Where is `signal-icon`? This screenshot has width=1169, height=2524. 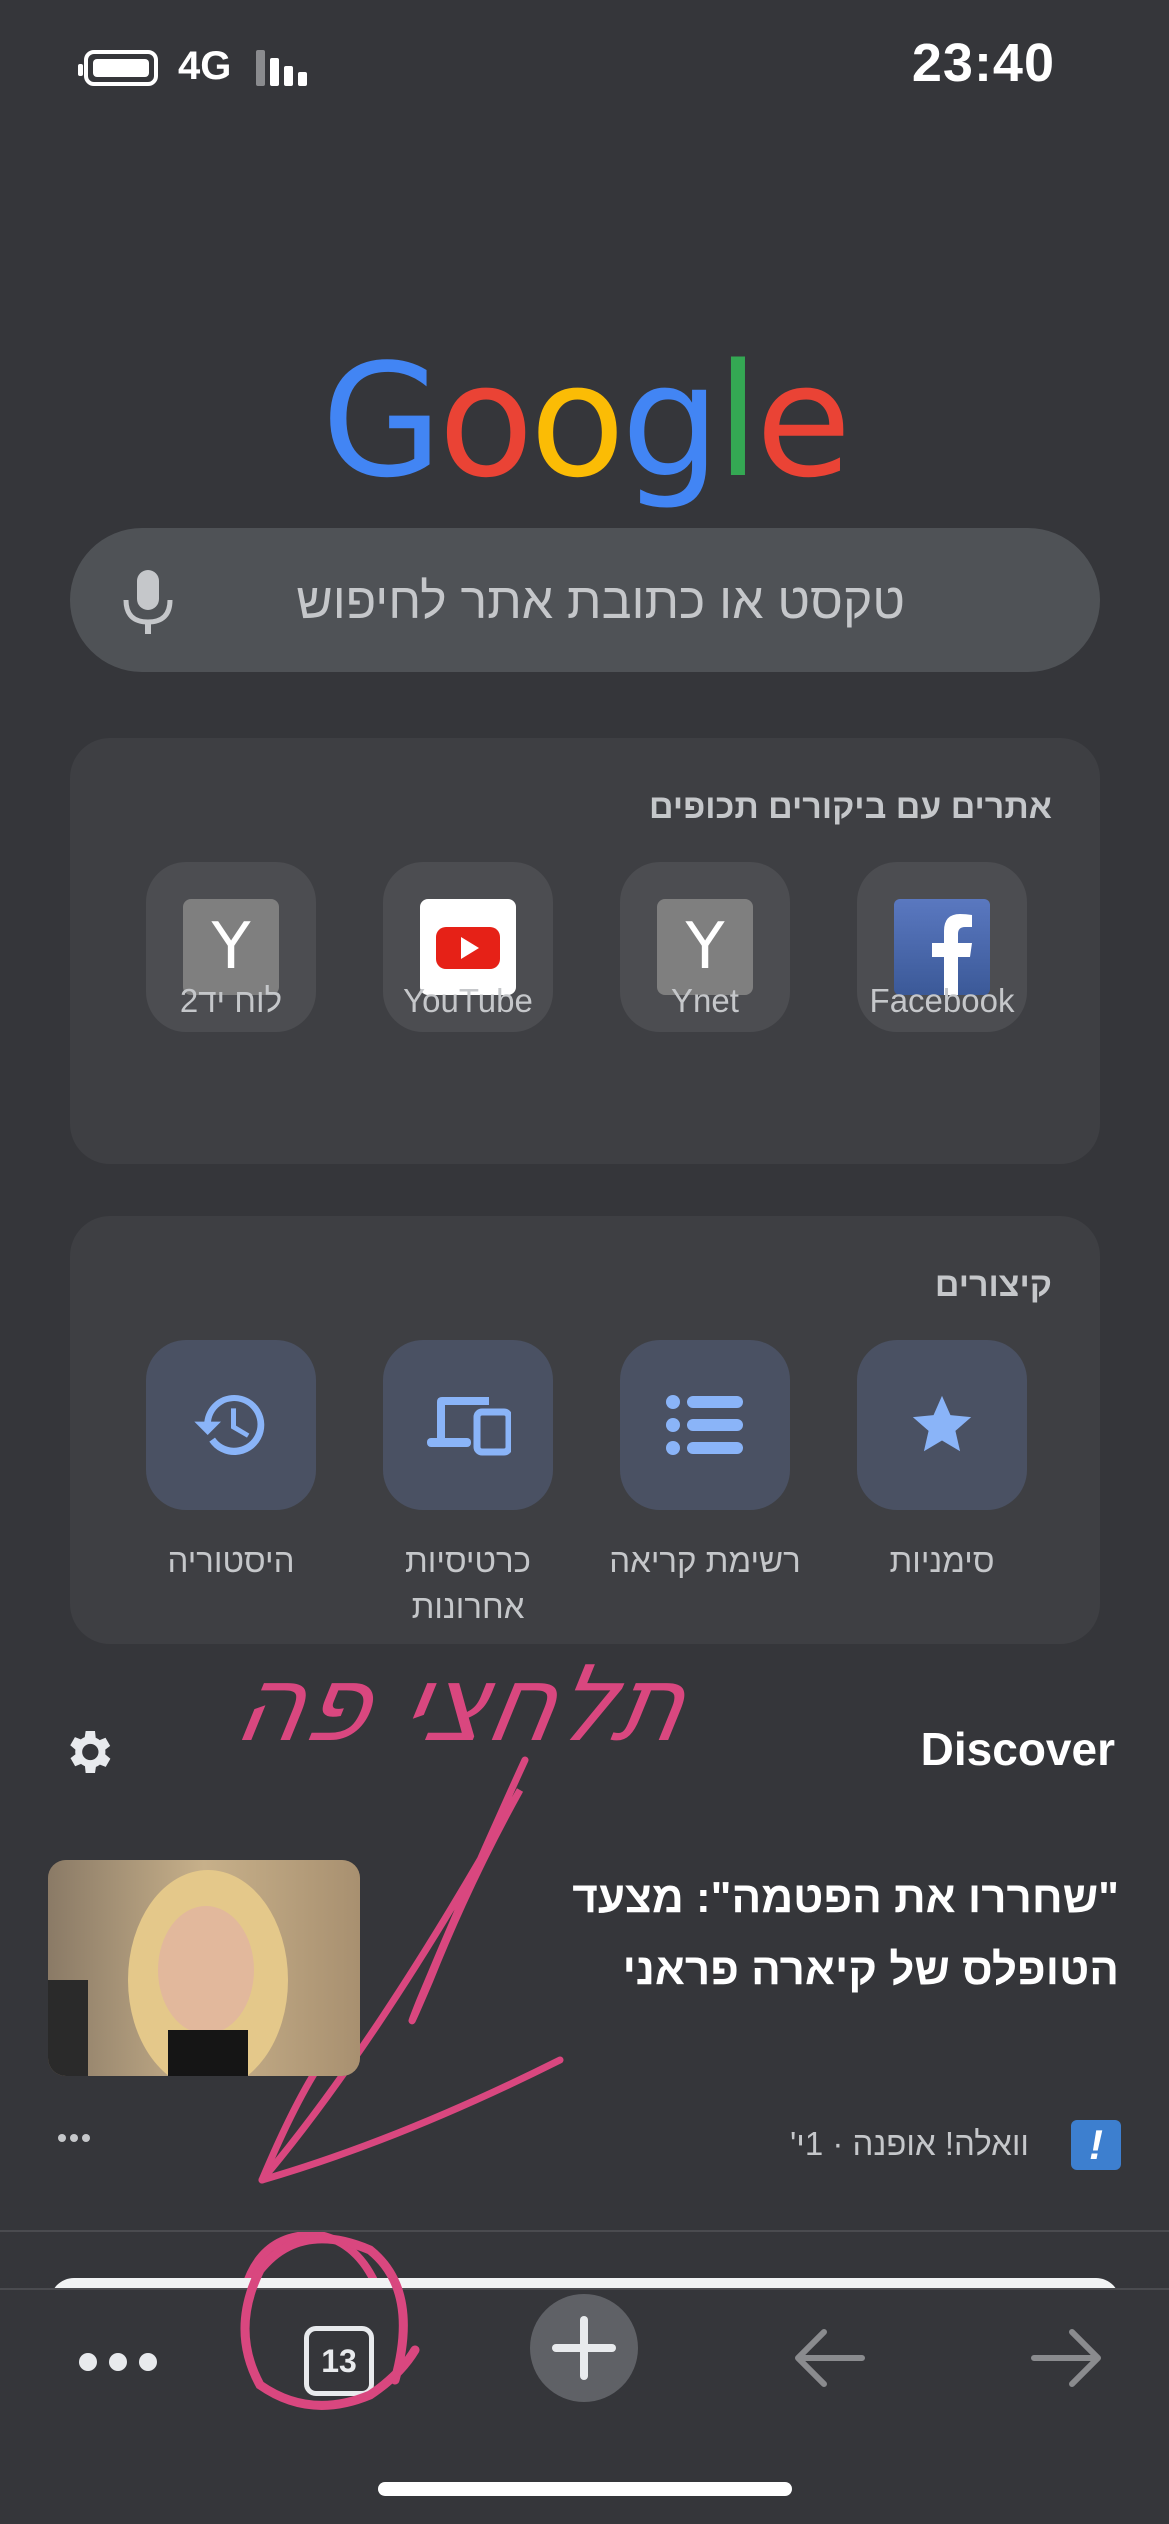 signal-icon is located at coordinates (286, 68).